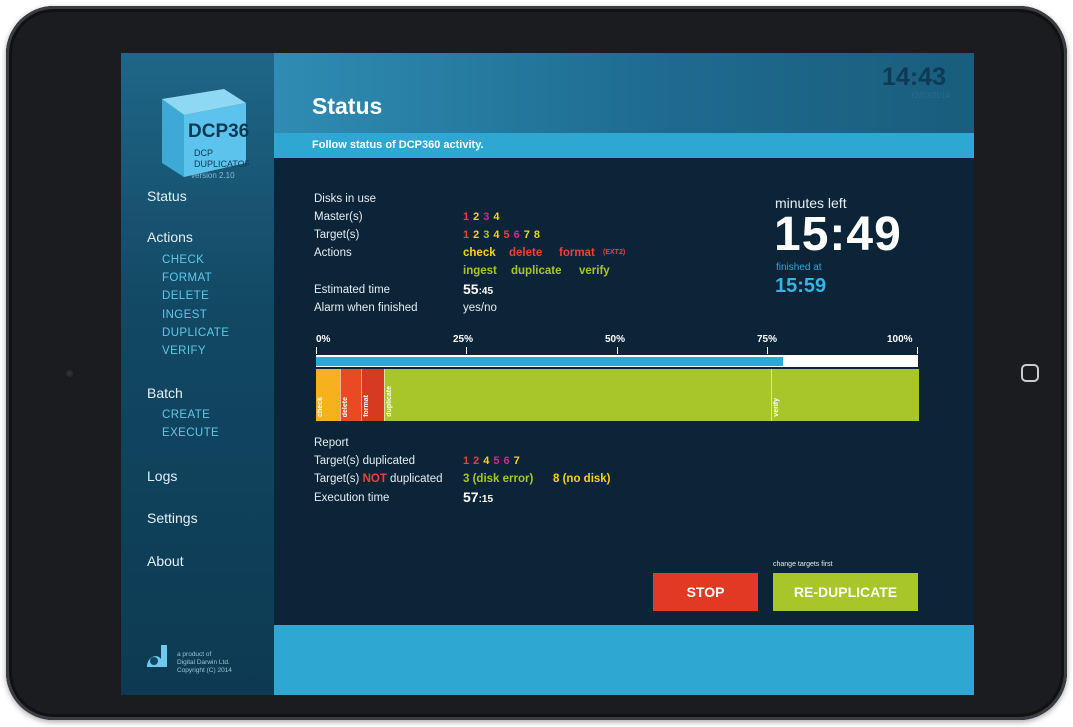 This screenshot has height=727, width=1073. Describe the element at coordinates (801, 286) in the screenshot. I see `finished-at-value: 15:59` at that location.